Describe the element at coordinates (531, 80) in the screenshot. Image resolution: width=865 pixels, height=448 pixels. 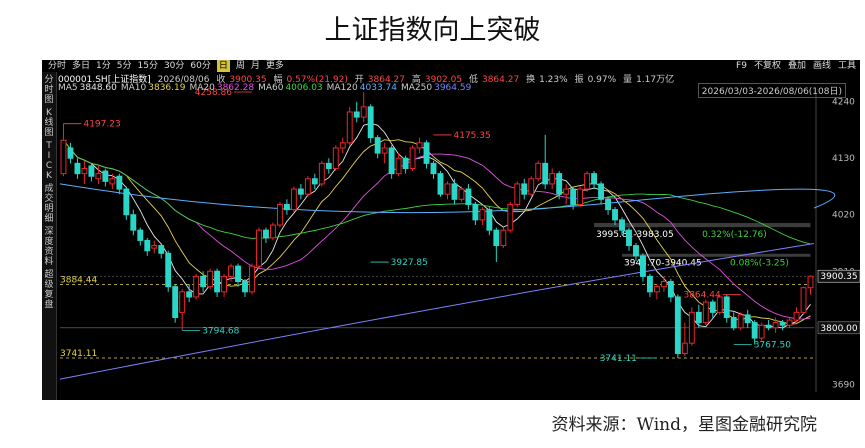
I see `turnover-label: 换` at that location.